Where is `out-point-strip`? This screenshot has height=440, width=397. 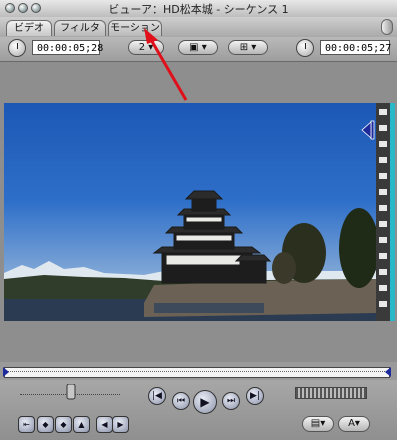
out-point-strip is located at coordinates (392, 212).